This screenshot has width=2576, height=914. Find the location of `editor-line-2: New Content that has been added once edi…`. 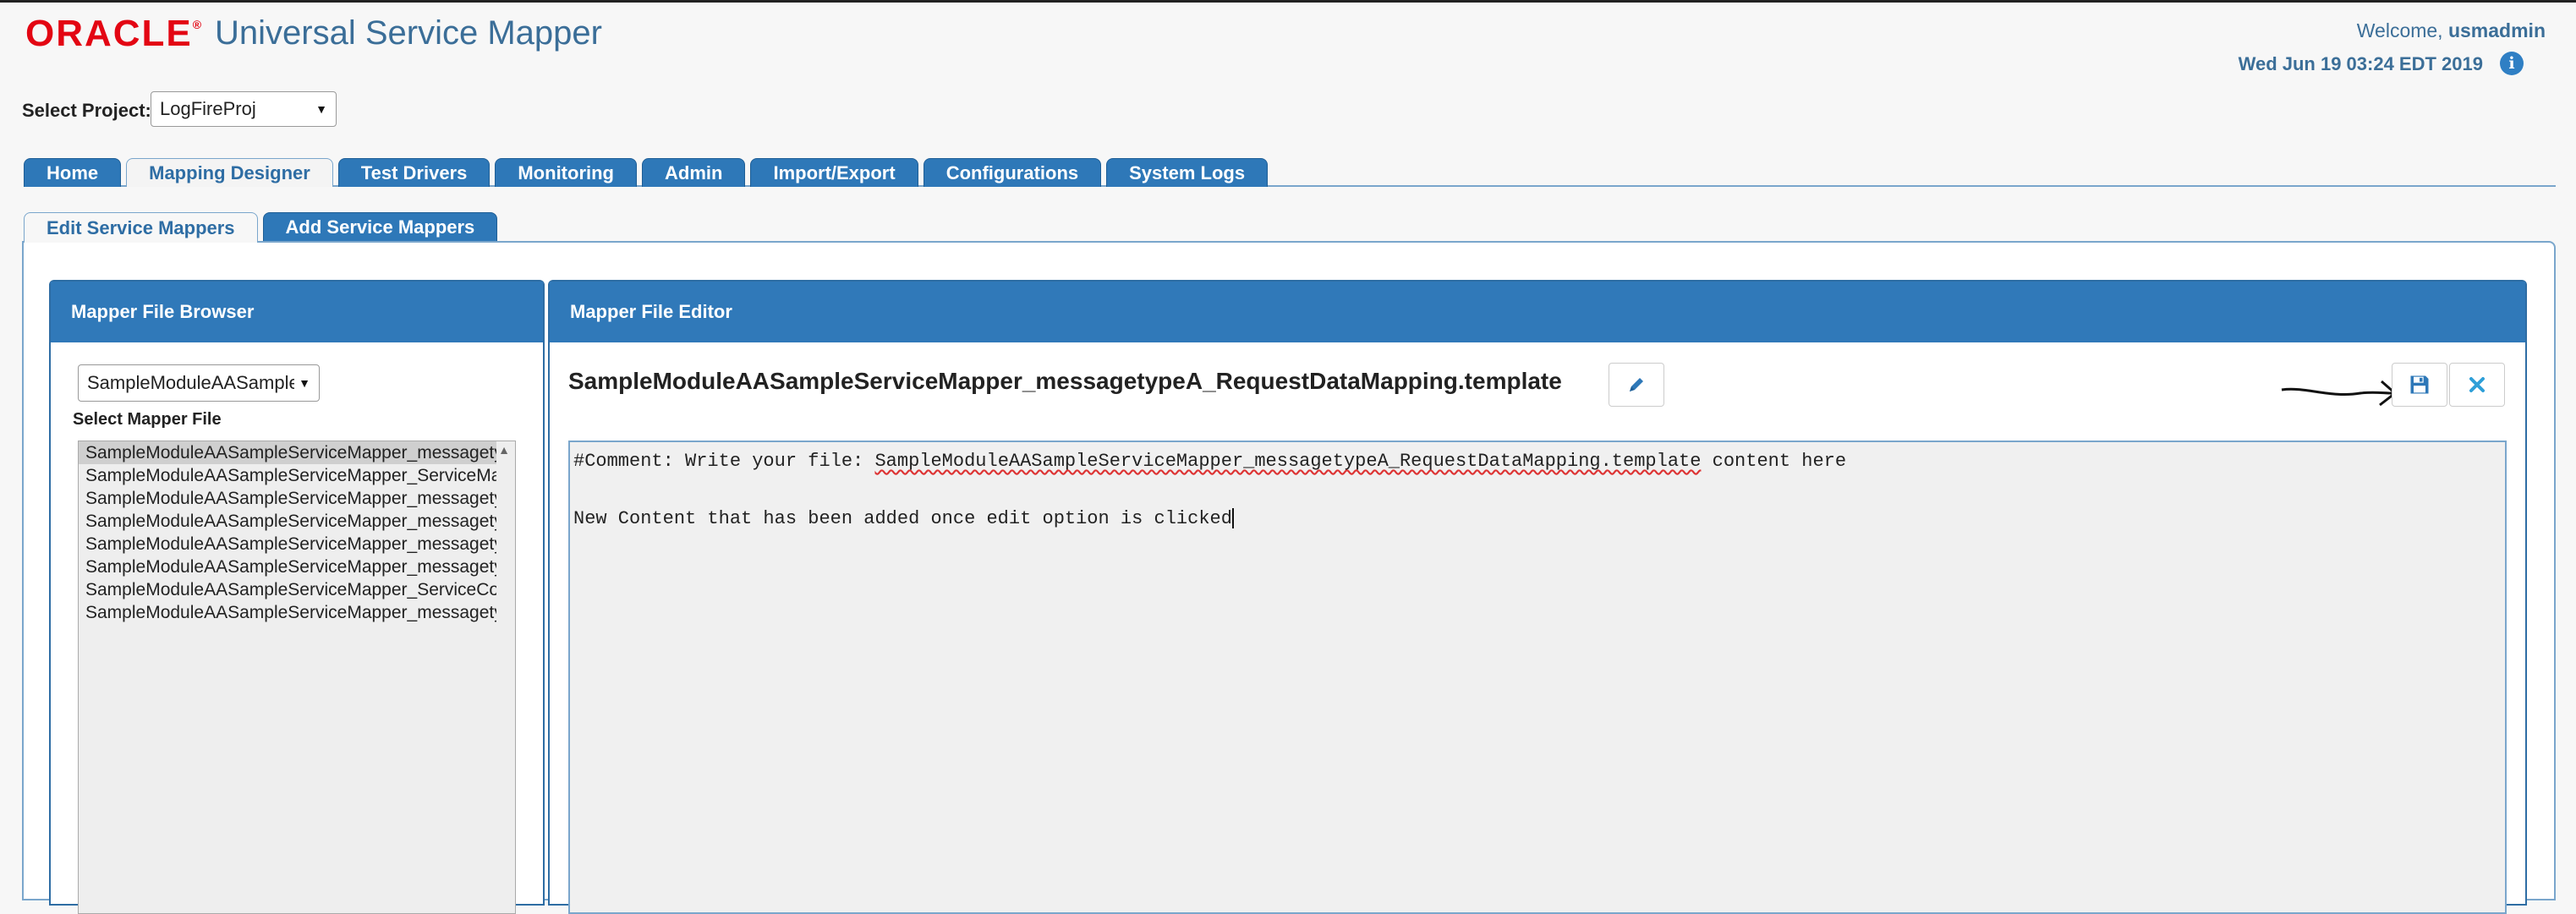

editor-line-2: New Content that has been added once edi… is located at coordinates (903, 518).